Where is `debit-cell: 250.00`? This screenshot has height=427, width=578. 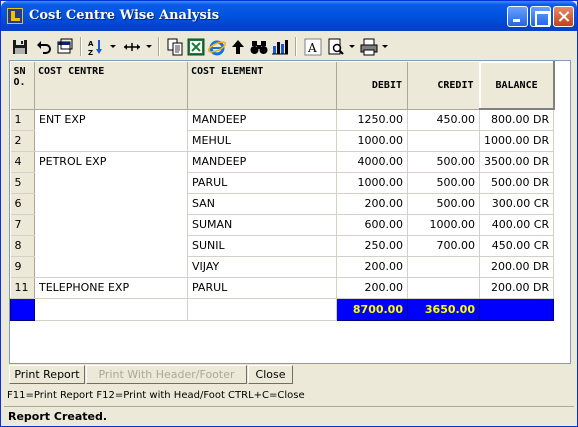 debit-cell: 250.00 is located at coordinates (372, 246).